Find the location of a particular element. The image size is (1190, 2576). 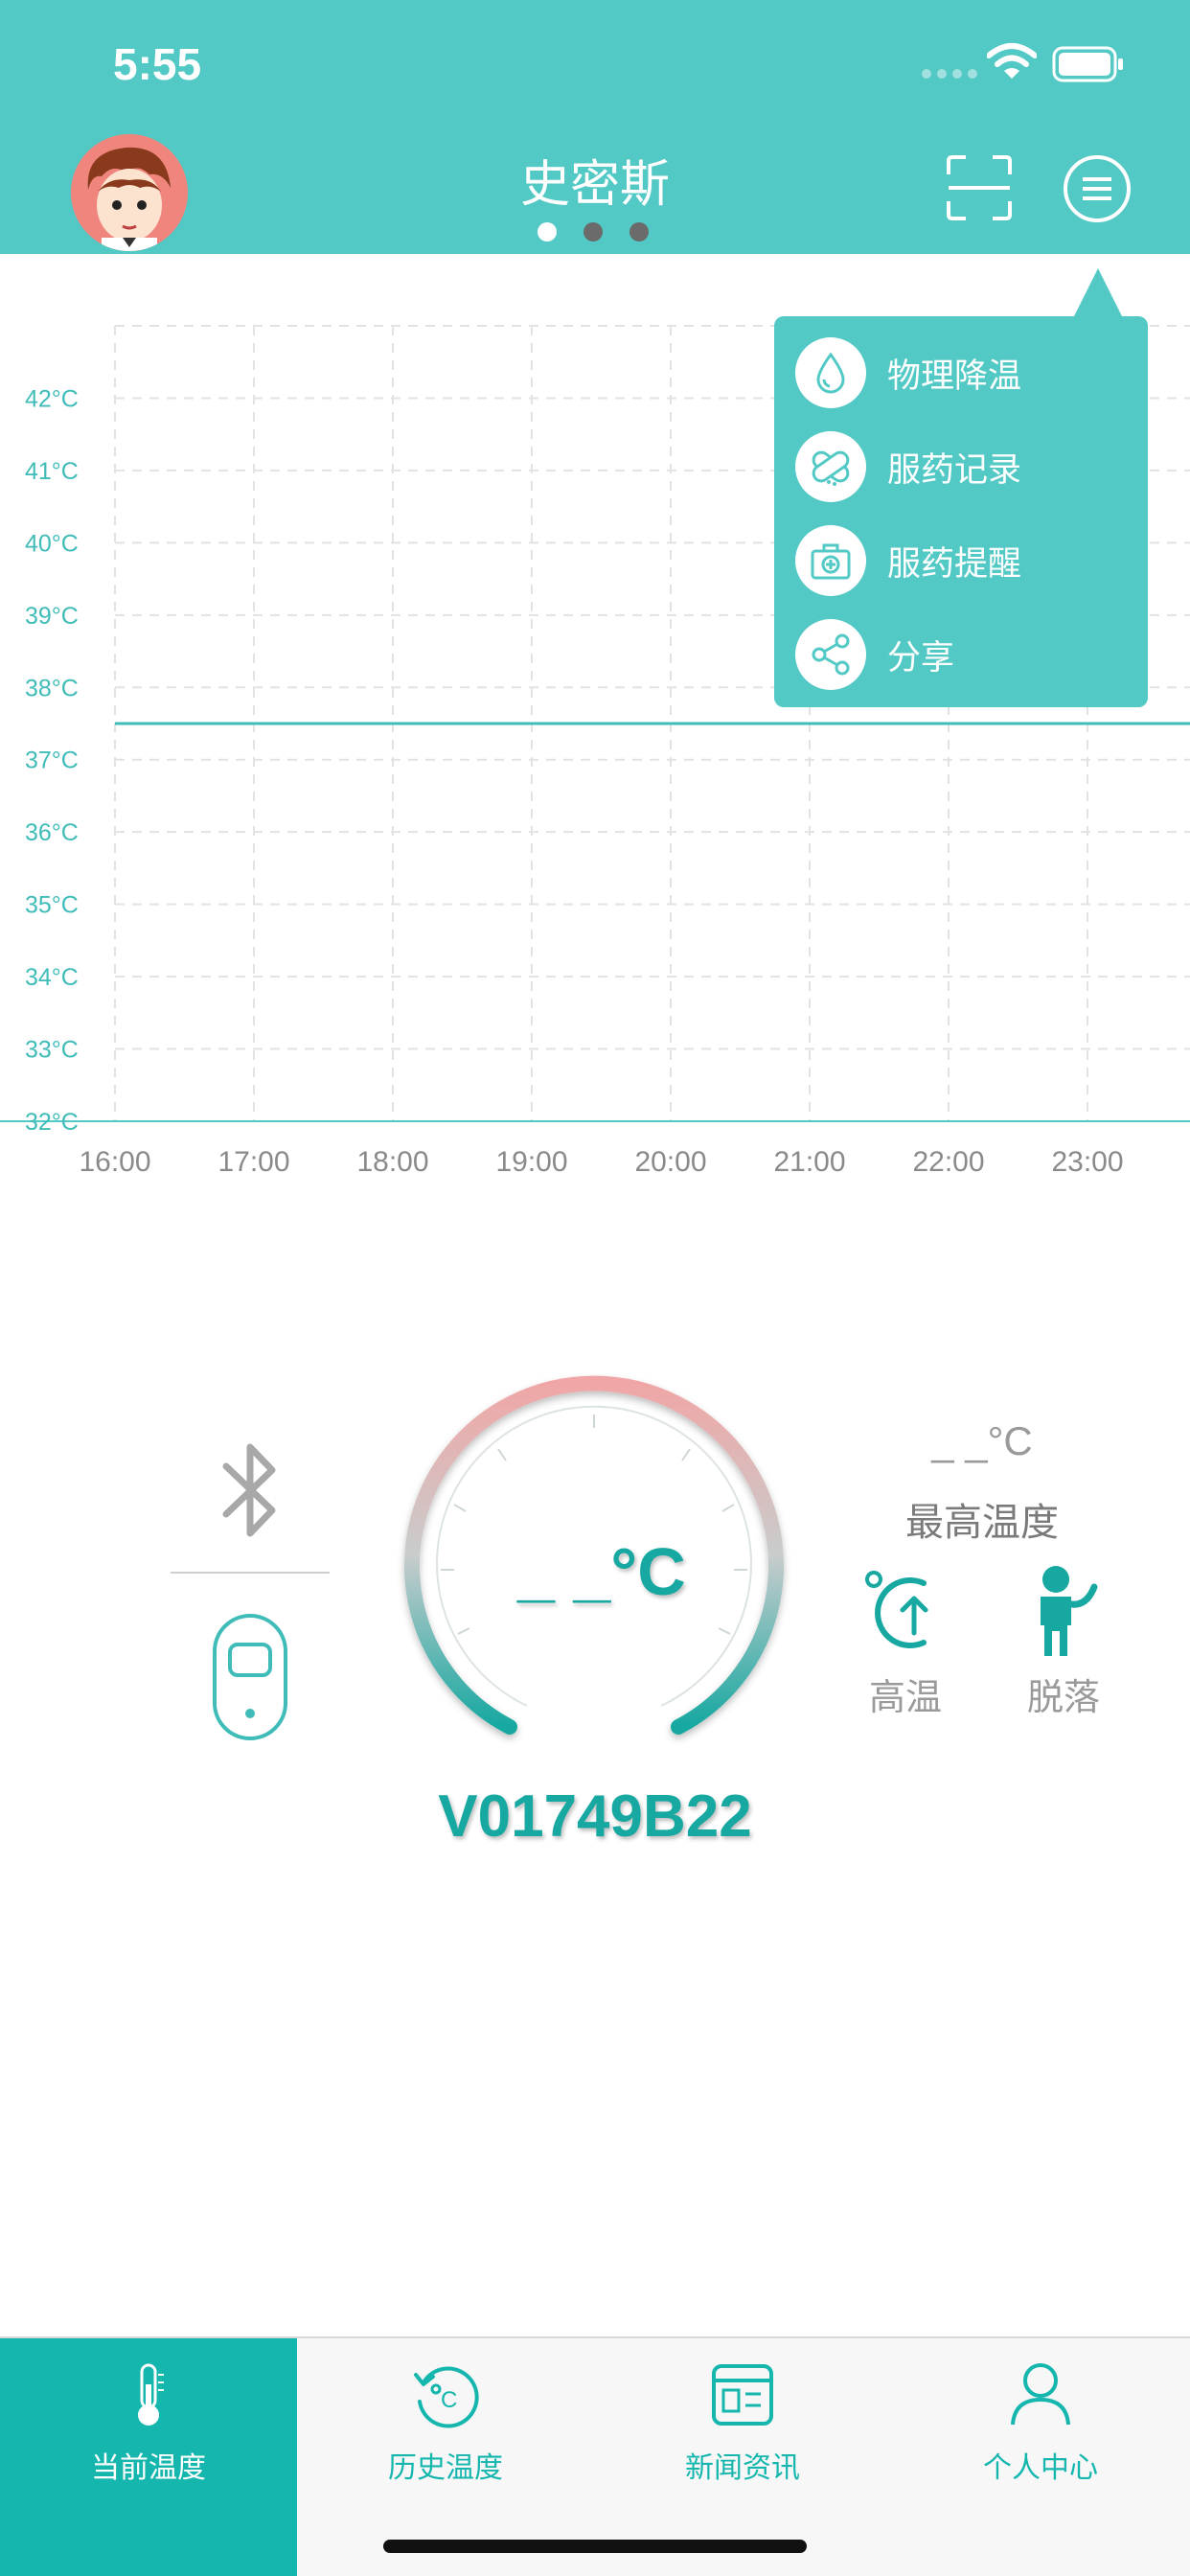

detach-label: 脱落 is located at coordinates (1063, 1697).